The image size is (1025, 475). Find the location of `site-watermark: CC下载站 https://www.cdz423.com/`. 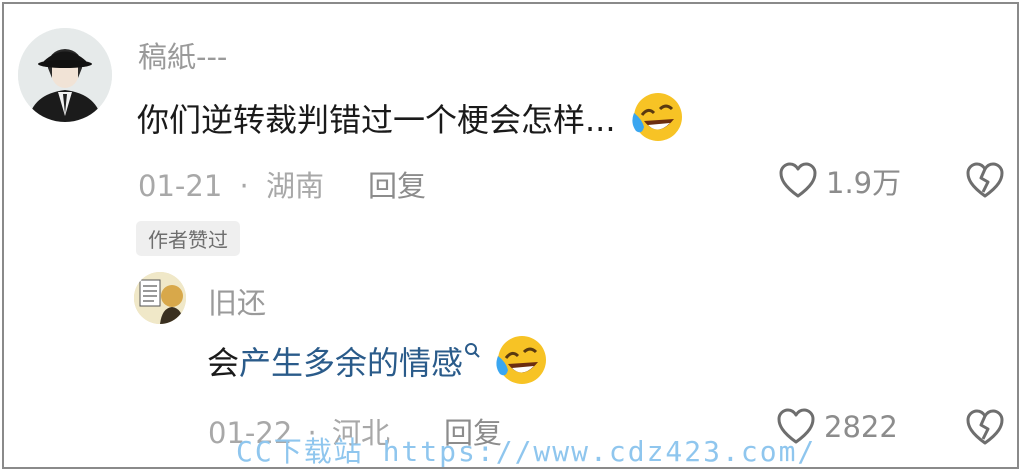

site-watermark: CC下载站 https://www.cdz423.com/ is located at coordinates (526, 451).